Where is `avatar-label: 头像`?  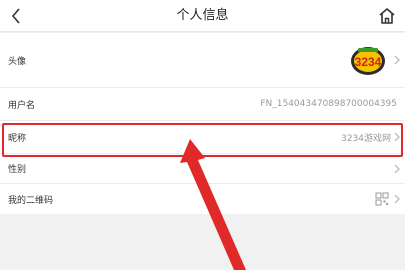 avatar-label: 头像 is located at coordinates (17, 61).